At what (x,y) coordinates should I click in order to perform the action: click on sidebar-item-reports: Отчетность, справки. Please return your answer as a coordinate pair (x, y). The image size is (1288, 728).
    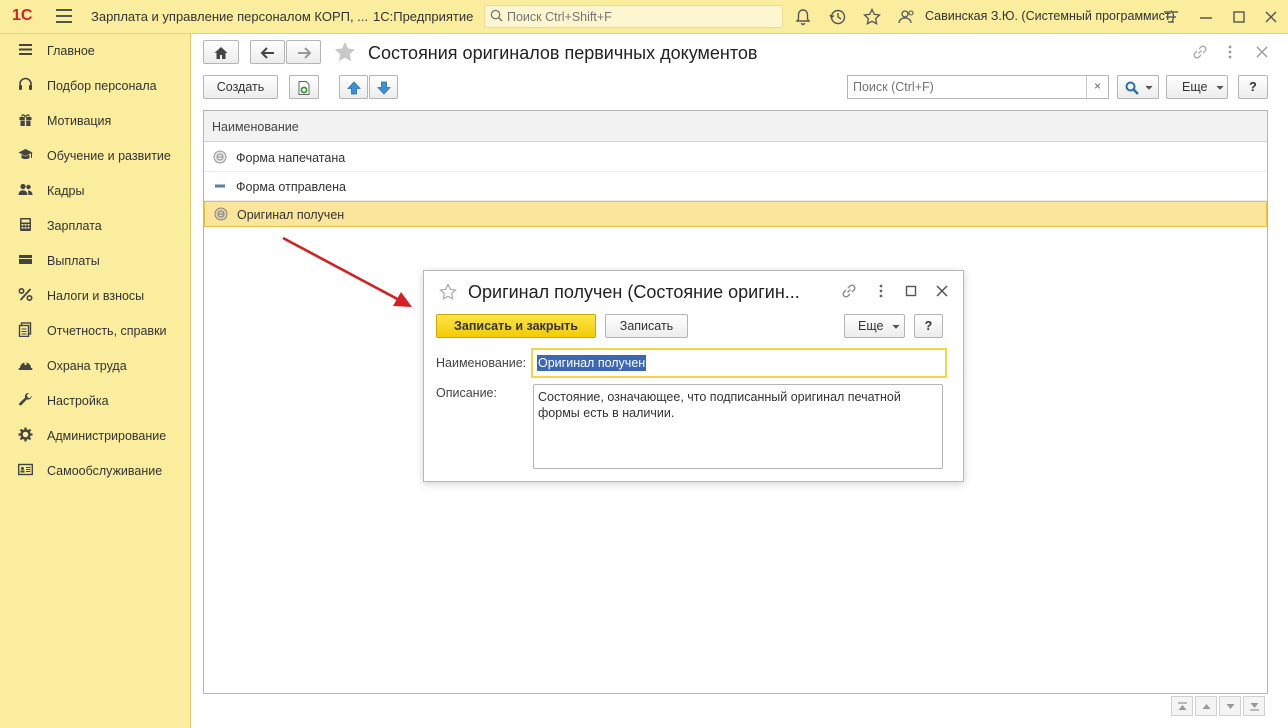
    Looking at the image, I should click on (95, 330).